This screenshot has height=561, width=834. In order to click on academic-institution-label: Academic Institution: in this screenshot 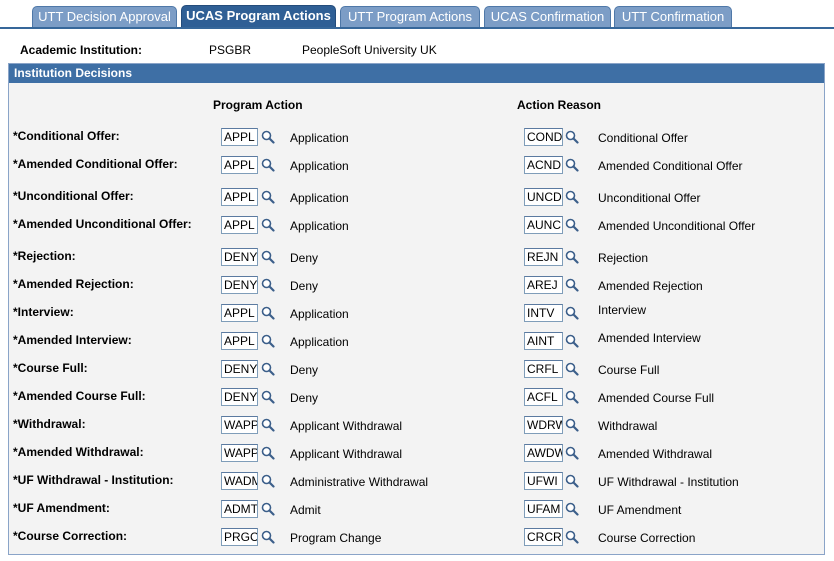, I will do `click(81, 50)`.